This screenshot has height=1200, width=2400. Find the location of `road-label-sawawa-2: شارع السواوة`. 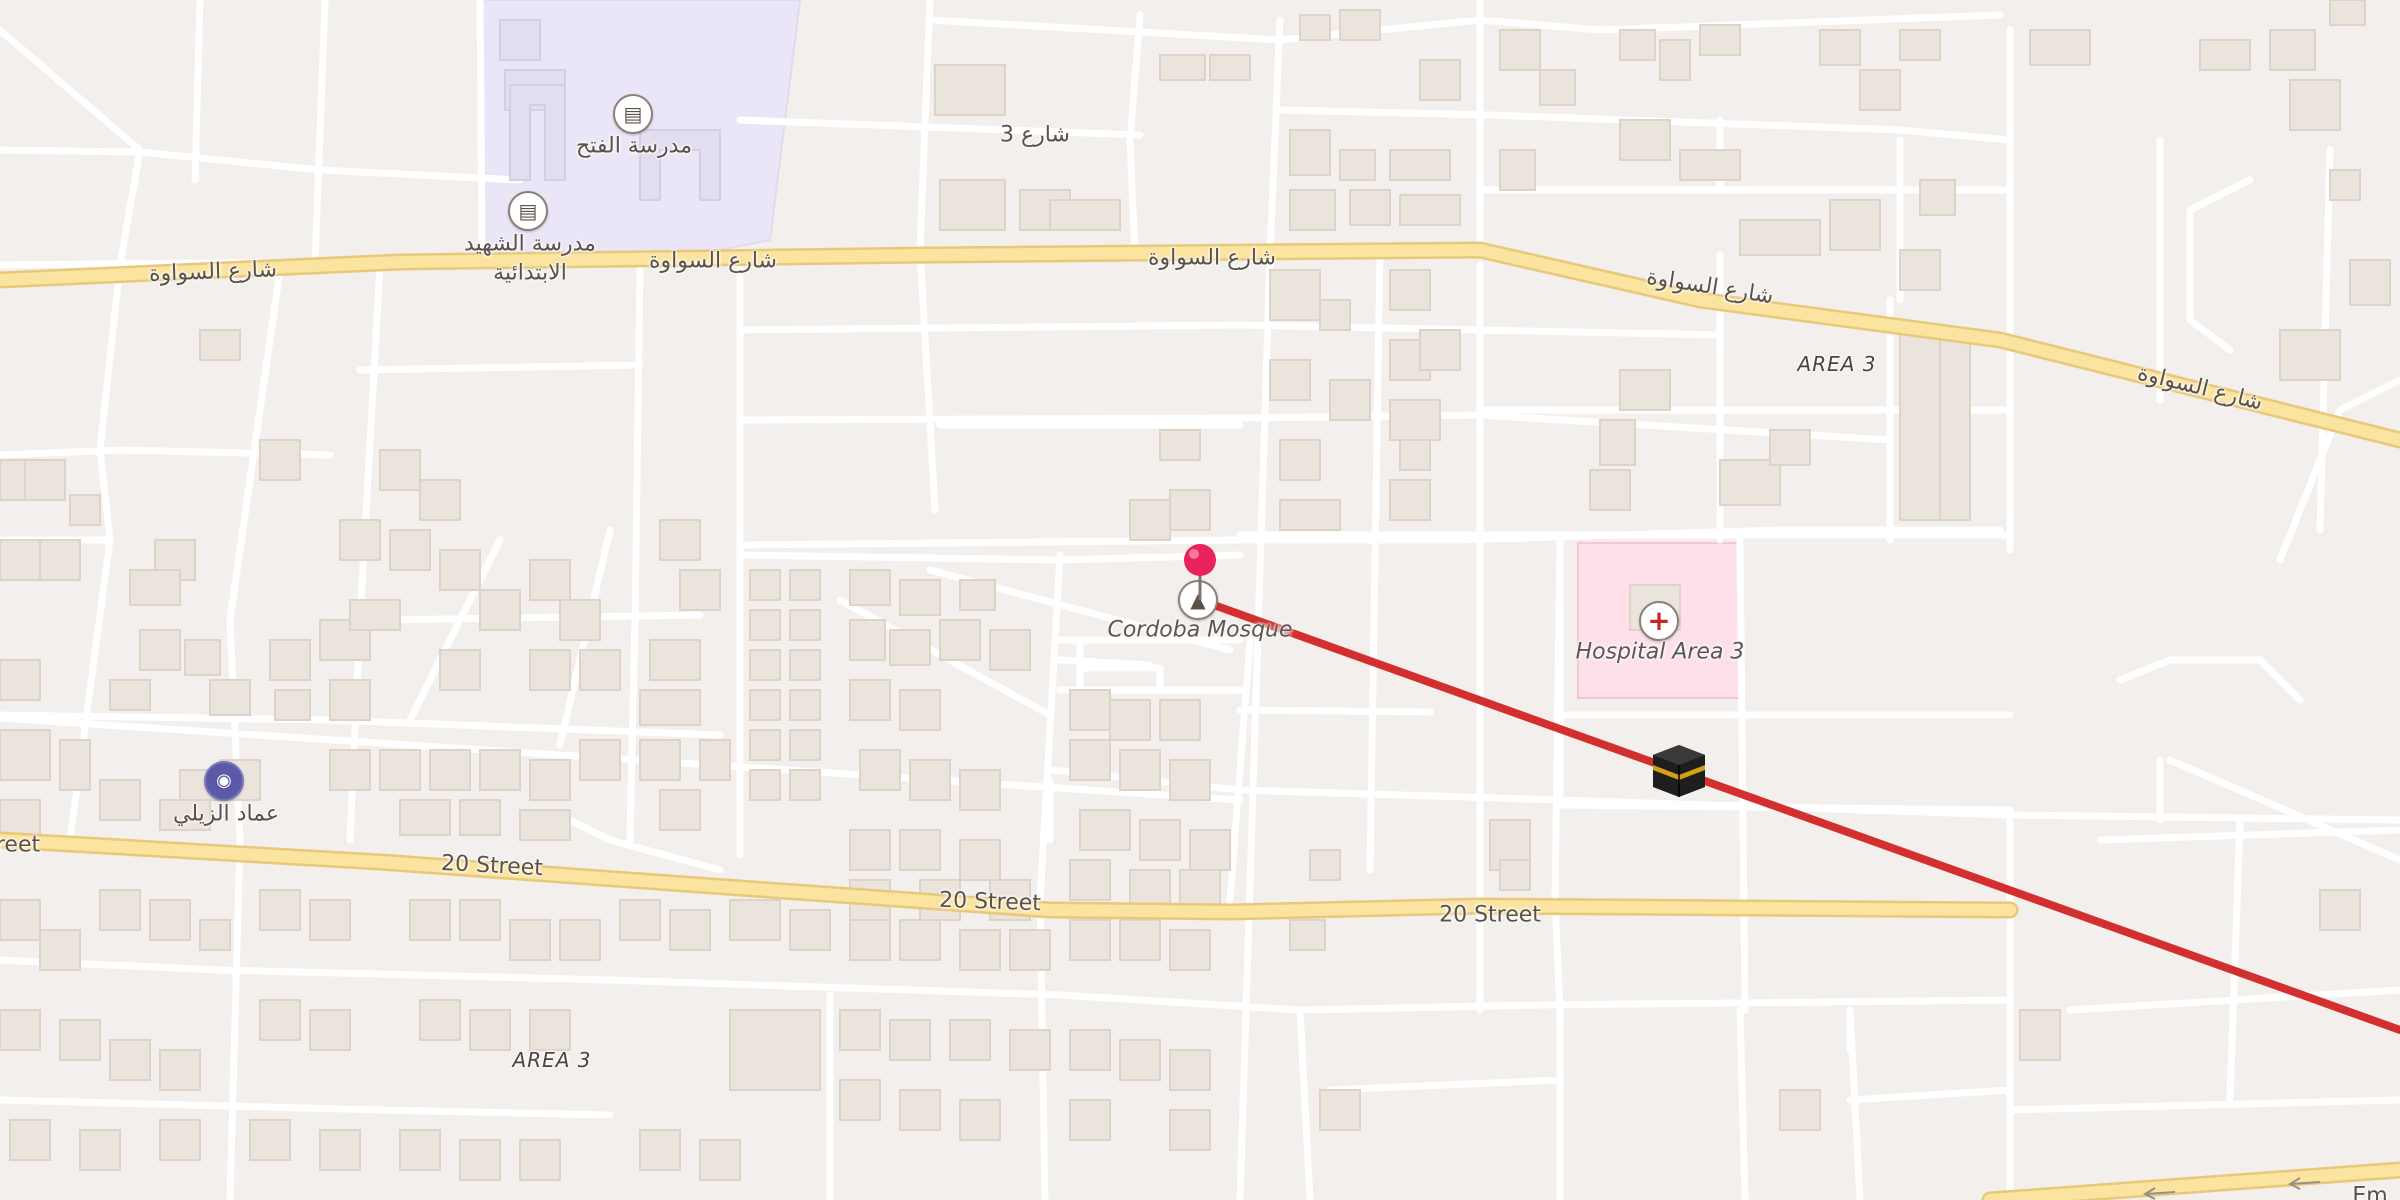

road-label-sawawa-2: شارع السواوة is located at coordinates (713, 261).